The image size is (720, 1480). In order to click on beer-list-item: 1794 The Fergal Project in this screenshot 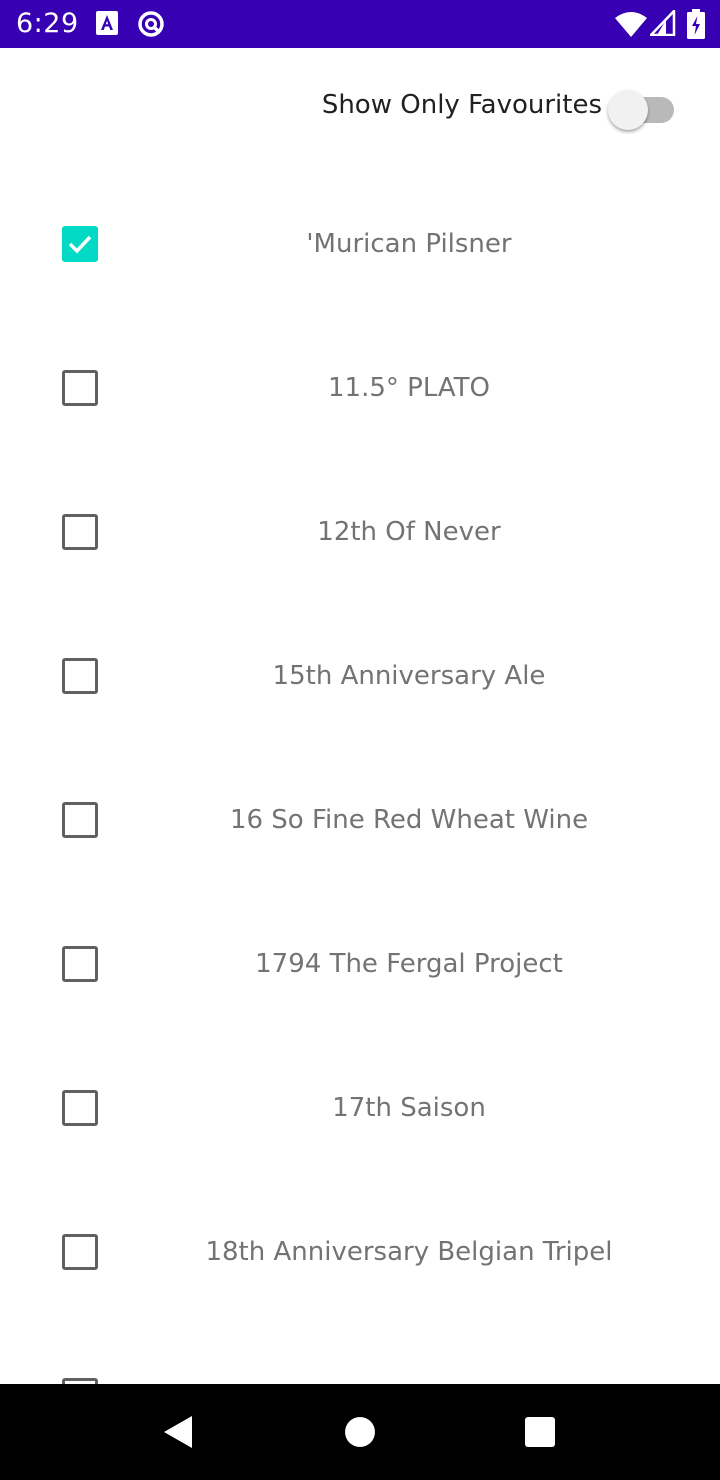, I will do `click(360, 964)`.